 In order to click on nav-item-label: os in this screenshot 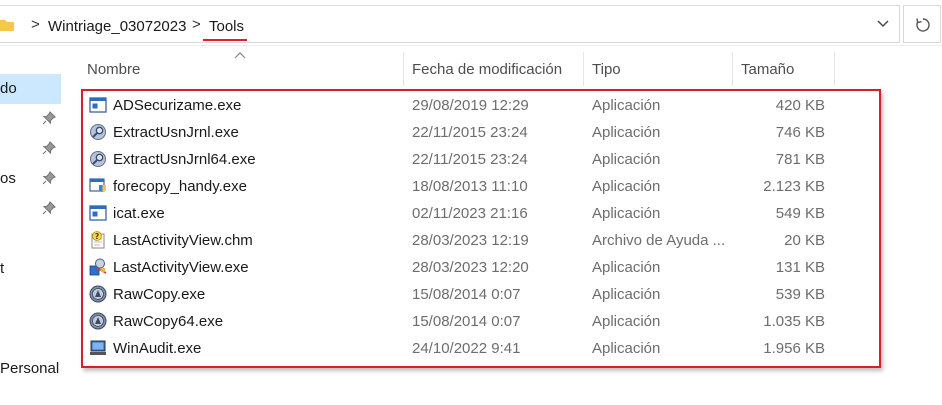, I will do `click(8, 178)`.